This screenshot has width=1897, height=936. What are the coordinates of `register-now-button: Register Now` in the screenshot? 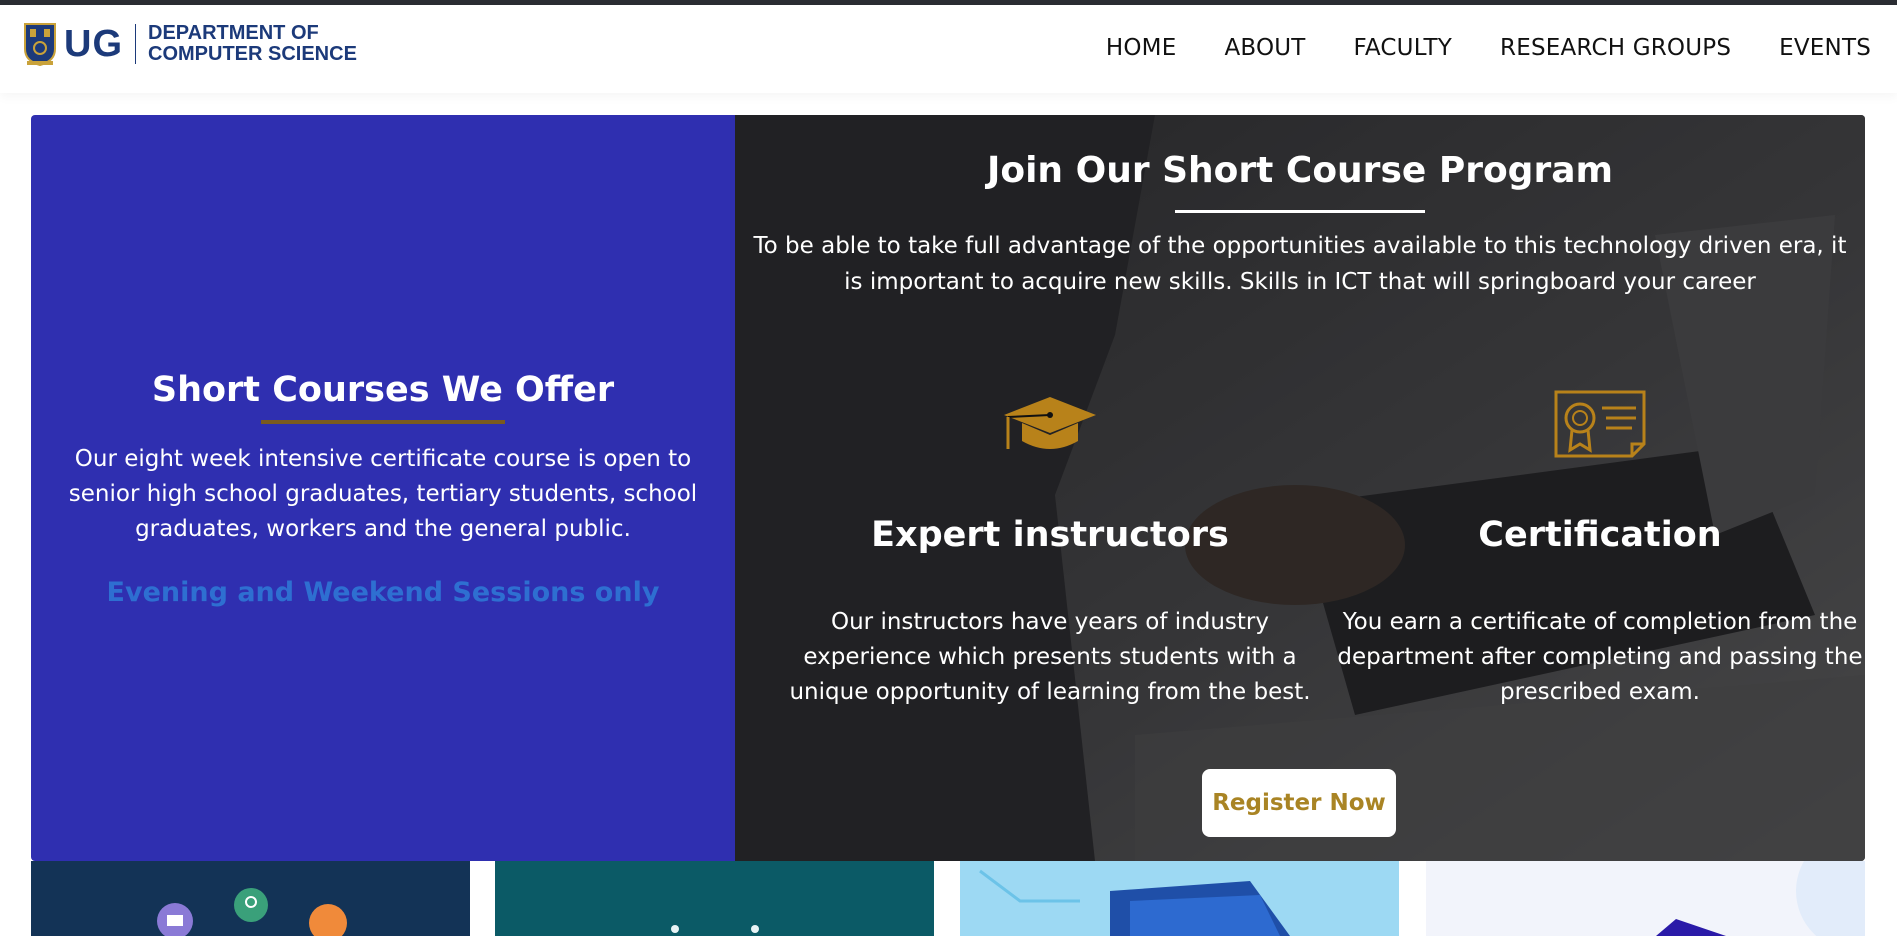 It's located at (1299, 803).